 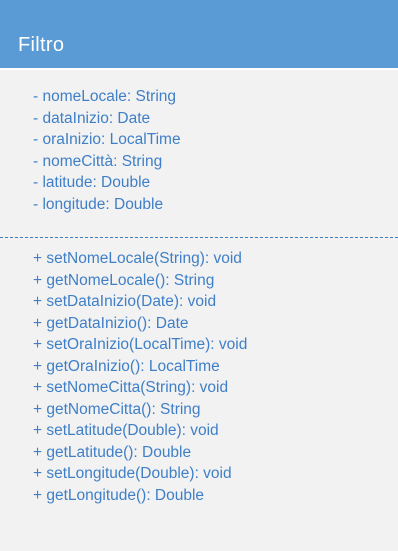 What do you see at coordinates (98, 204) in the screenshot?
I see `attribute-item: - longitude: Double` at bounding box center [98, 204].